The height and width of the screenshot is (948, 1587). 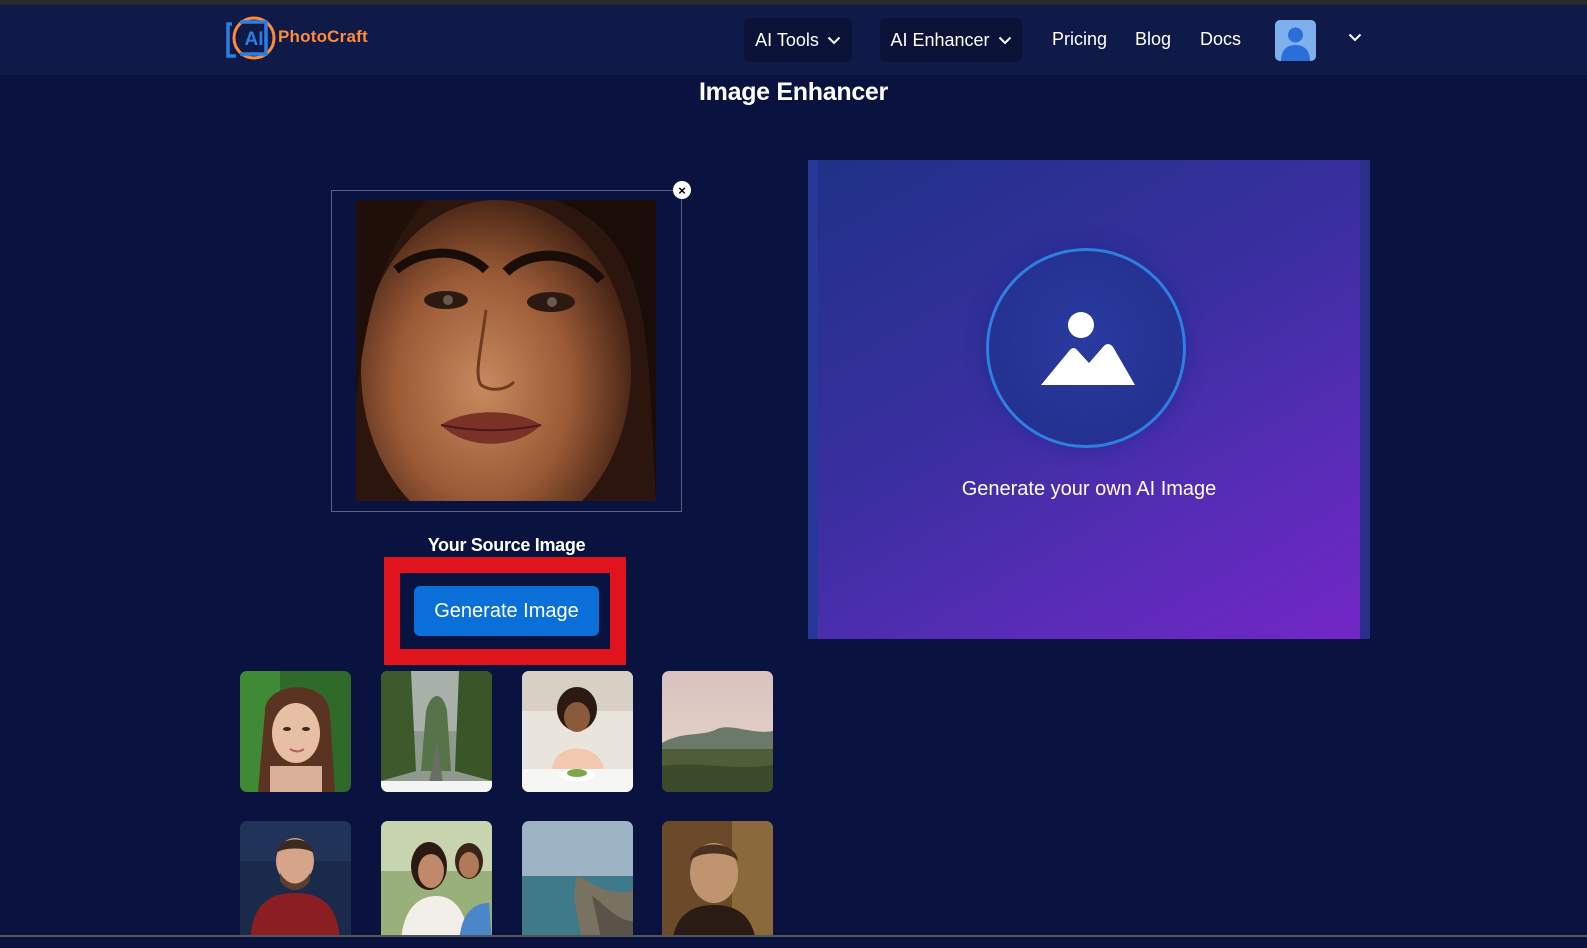 I want to click on user-avatar, so click(x=1295, y=40).